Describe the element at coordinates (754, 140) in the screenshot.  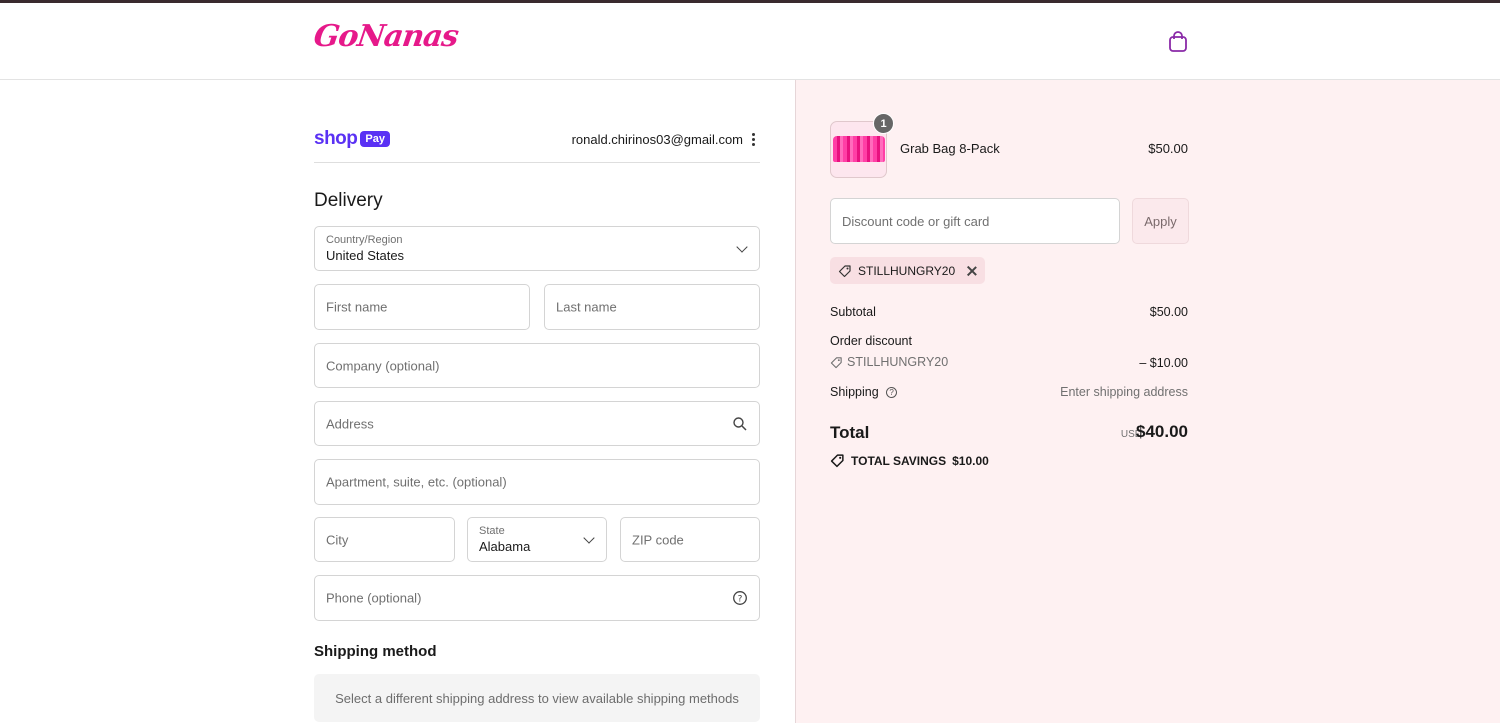
I see `kebab-menu-icon` at that location.